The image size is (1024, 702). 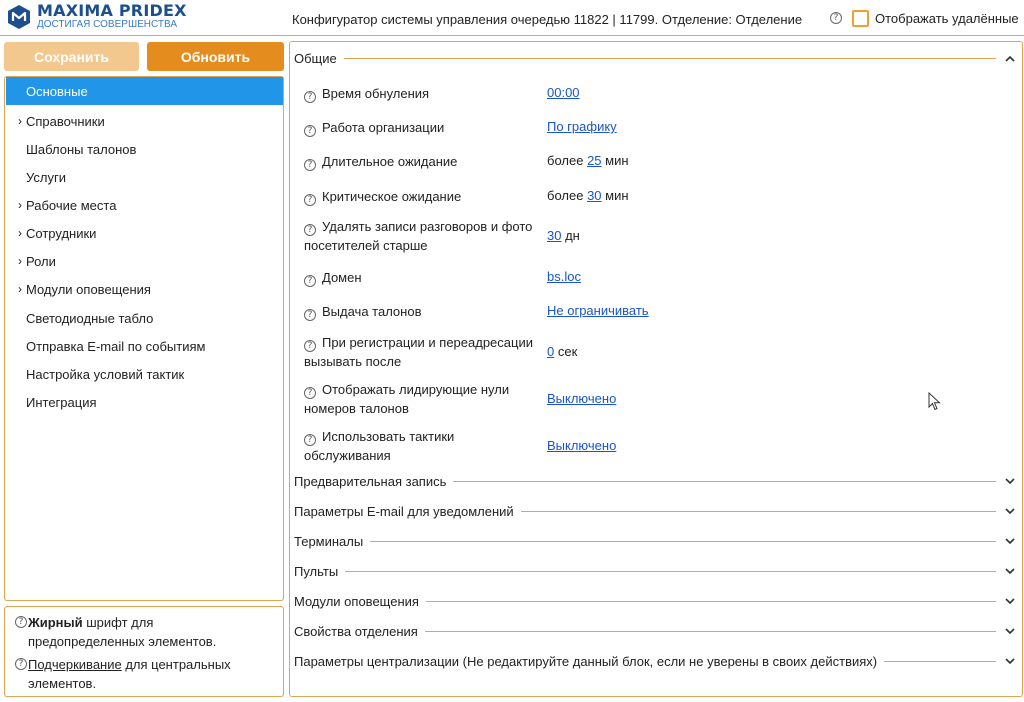 I want to click on section-header: Пульты, so click(x=655, y=571).